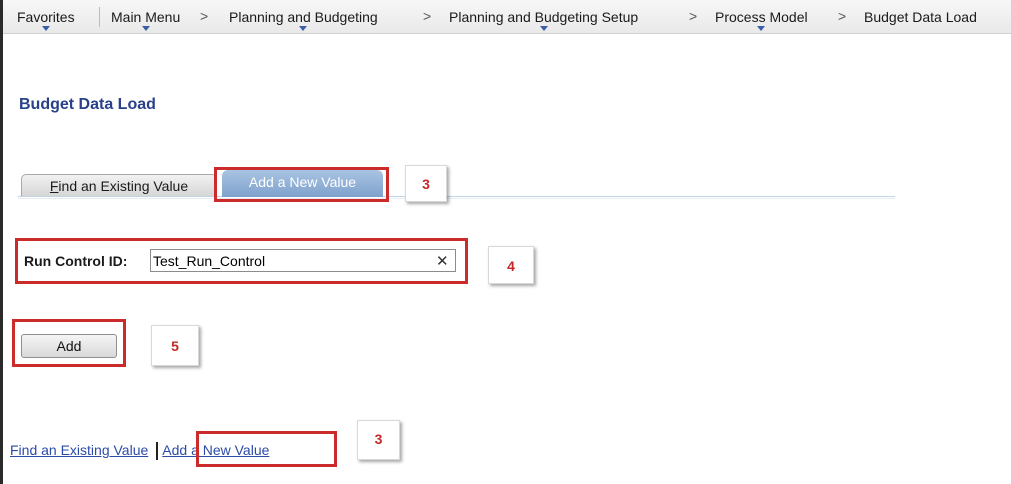 The width and height of the screenshot is (1011, 484). I want to click on menu-process-model: Process Model, so click(761, 20).